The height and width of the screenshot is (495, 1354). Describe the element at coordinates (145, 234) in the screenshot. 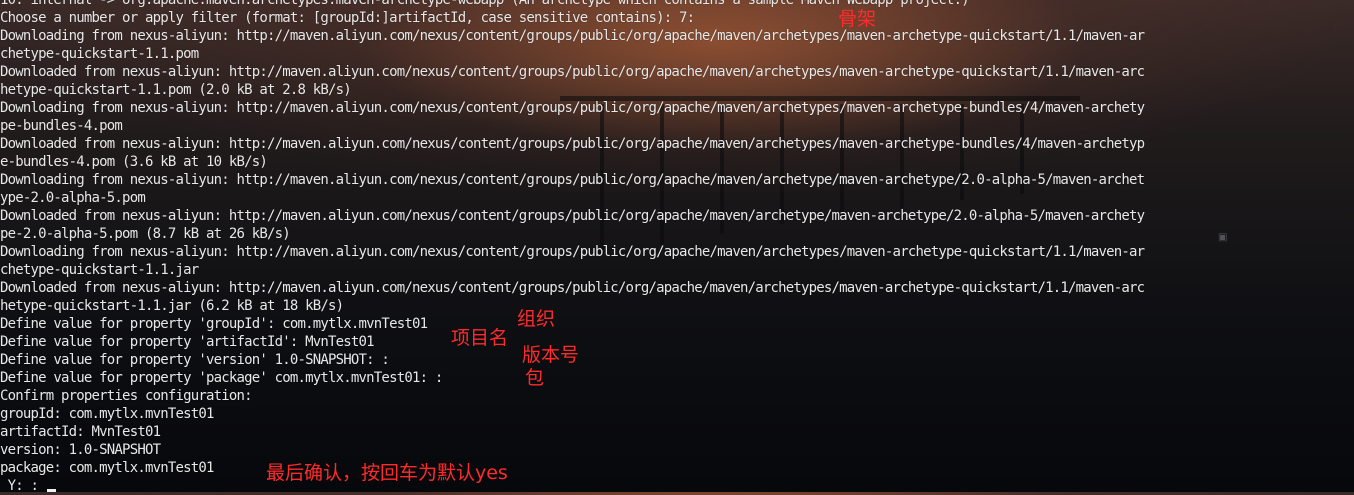

I see `terminal-line: pe-2.0-alpha-5.pom (8.7 kB at 26 kB/s)` at that location.